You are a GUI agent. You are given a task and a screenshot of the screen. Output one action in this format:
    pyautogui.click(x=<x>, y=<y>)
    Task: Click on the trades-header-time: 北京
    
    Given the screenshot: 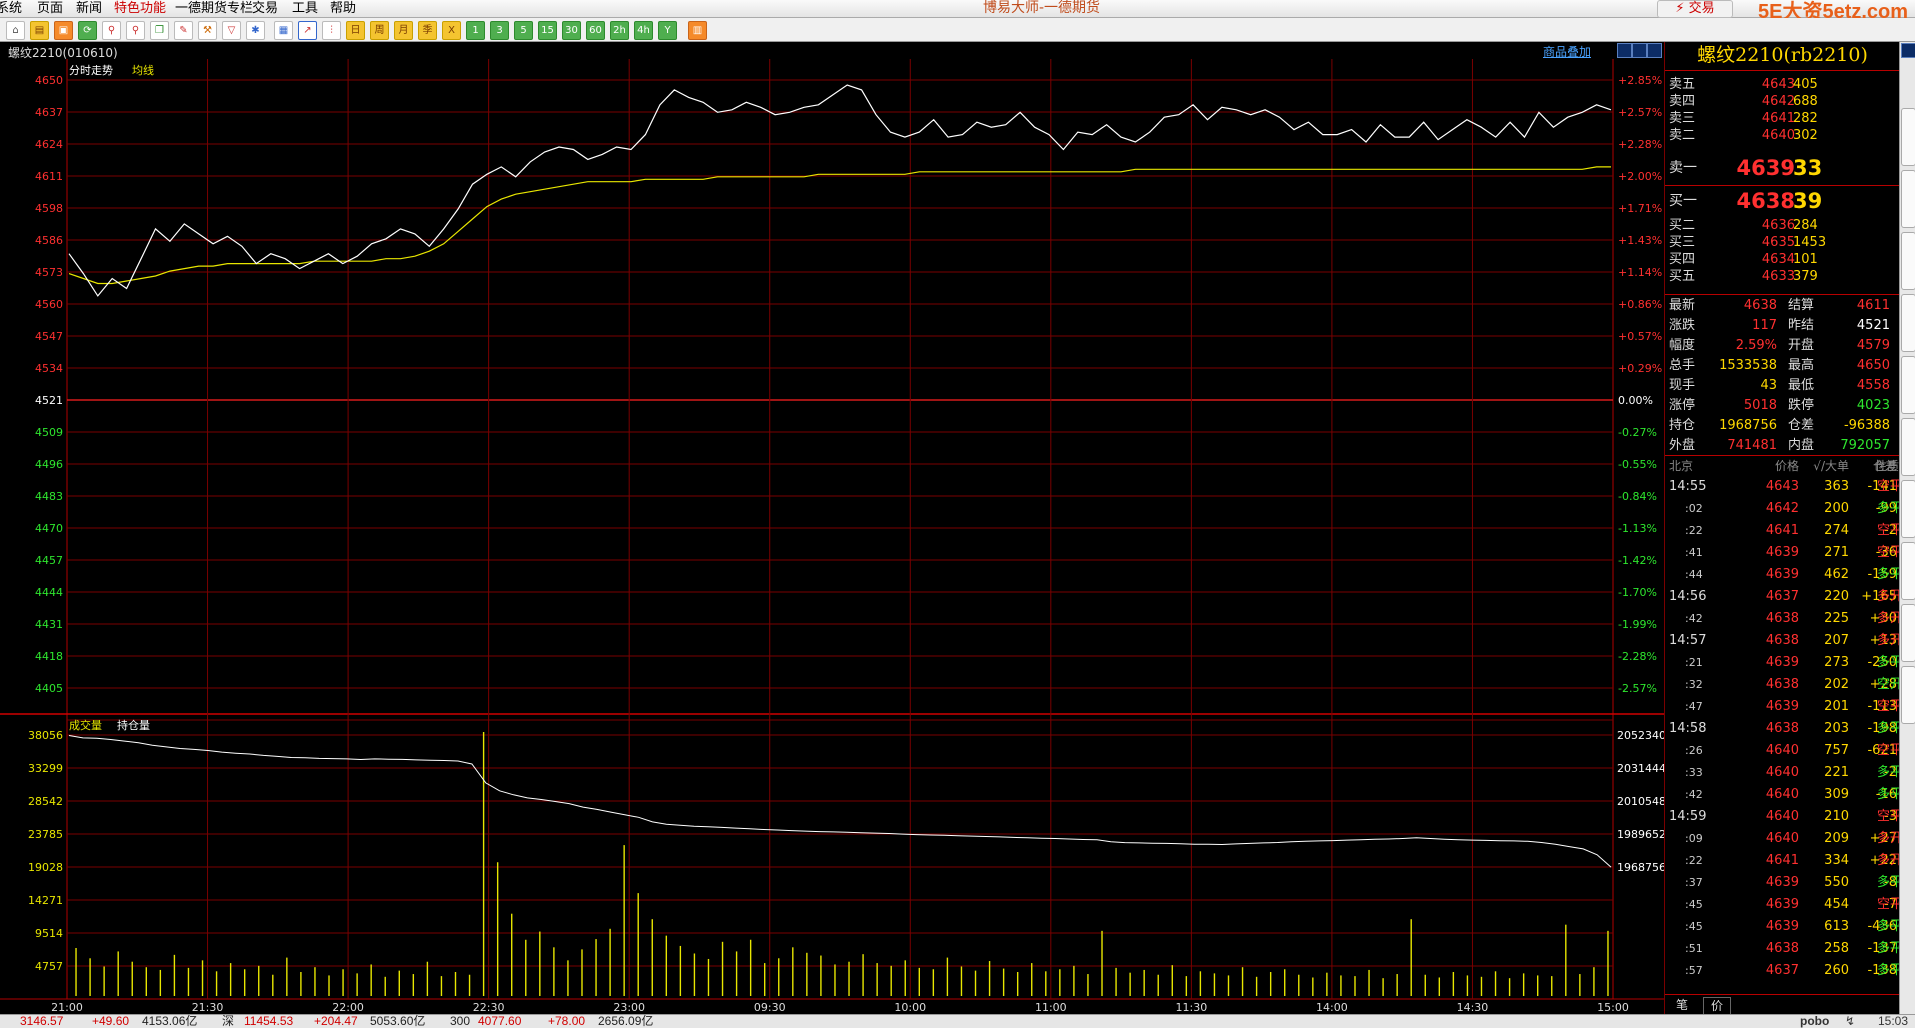 What is the action you would take?
    pyautogui.click(x=1681, y=466)
    